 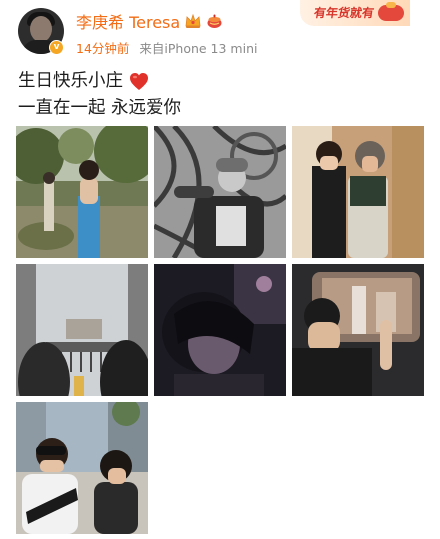 I want to click on festival-banner: 有年货就有, so click(x=355, y=13).